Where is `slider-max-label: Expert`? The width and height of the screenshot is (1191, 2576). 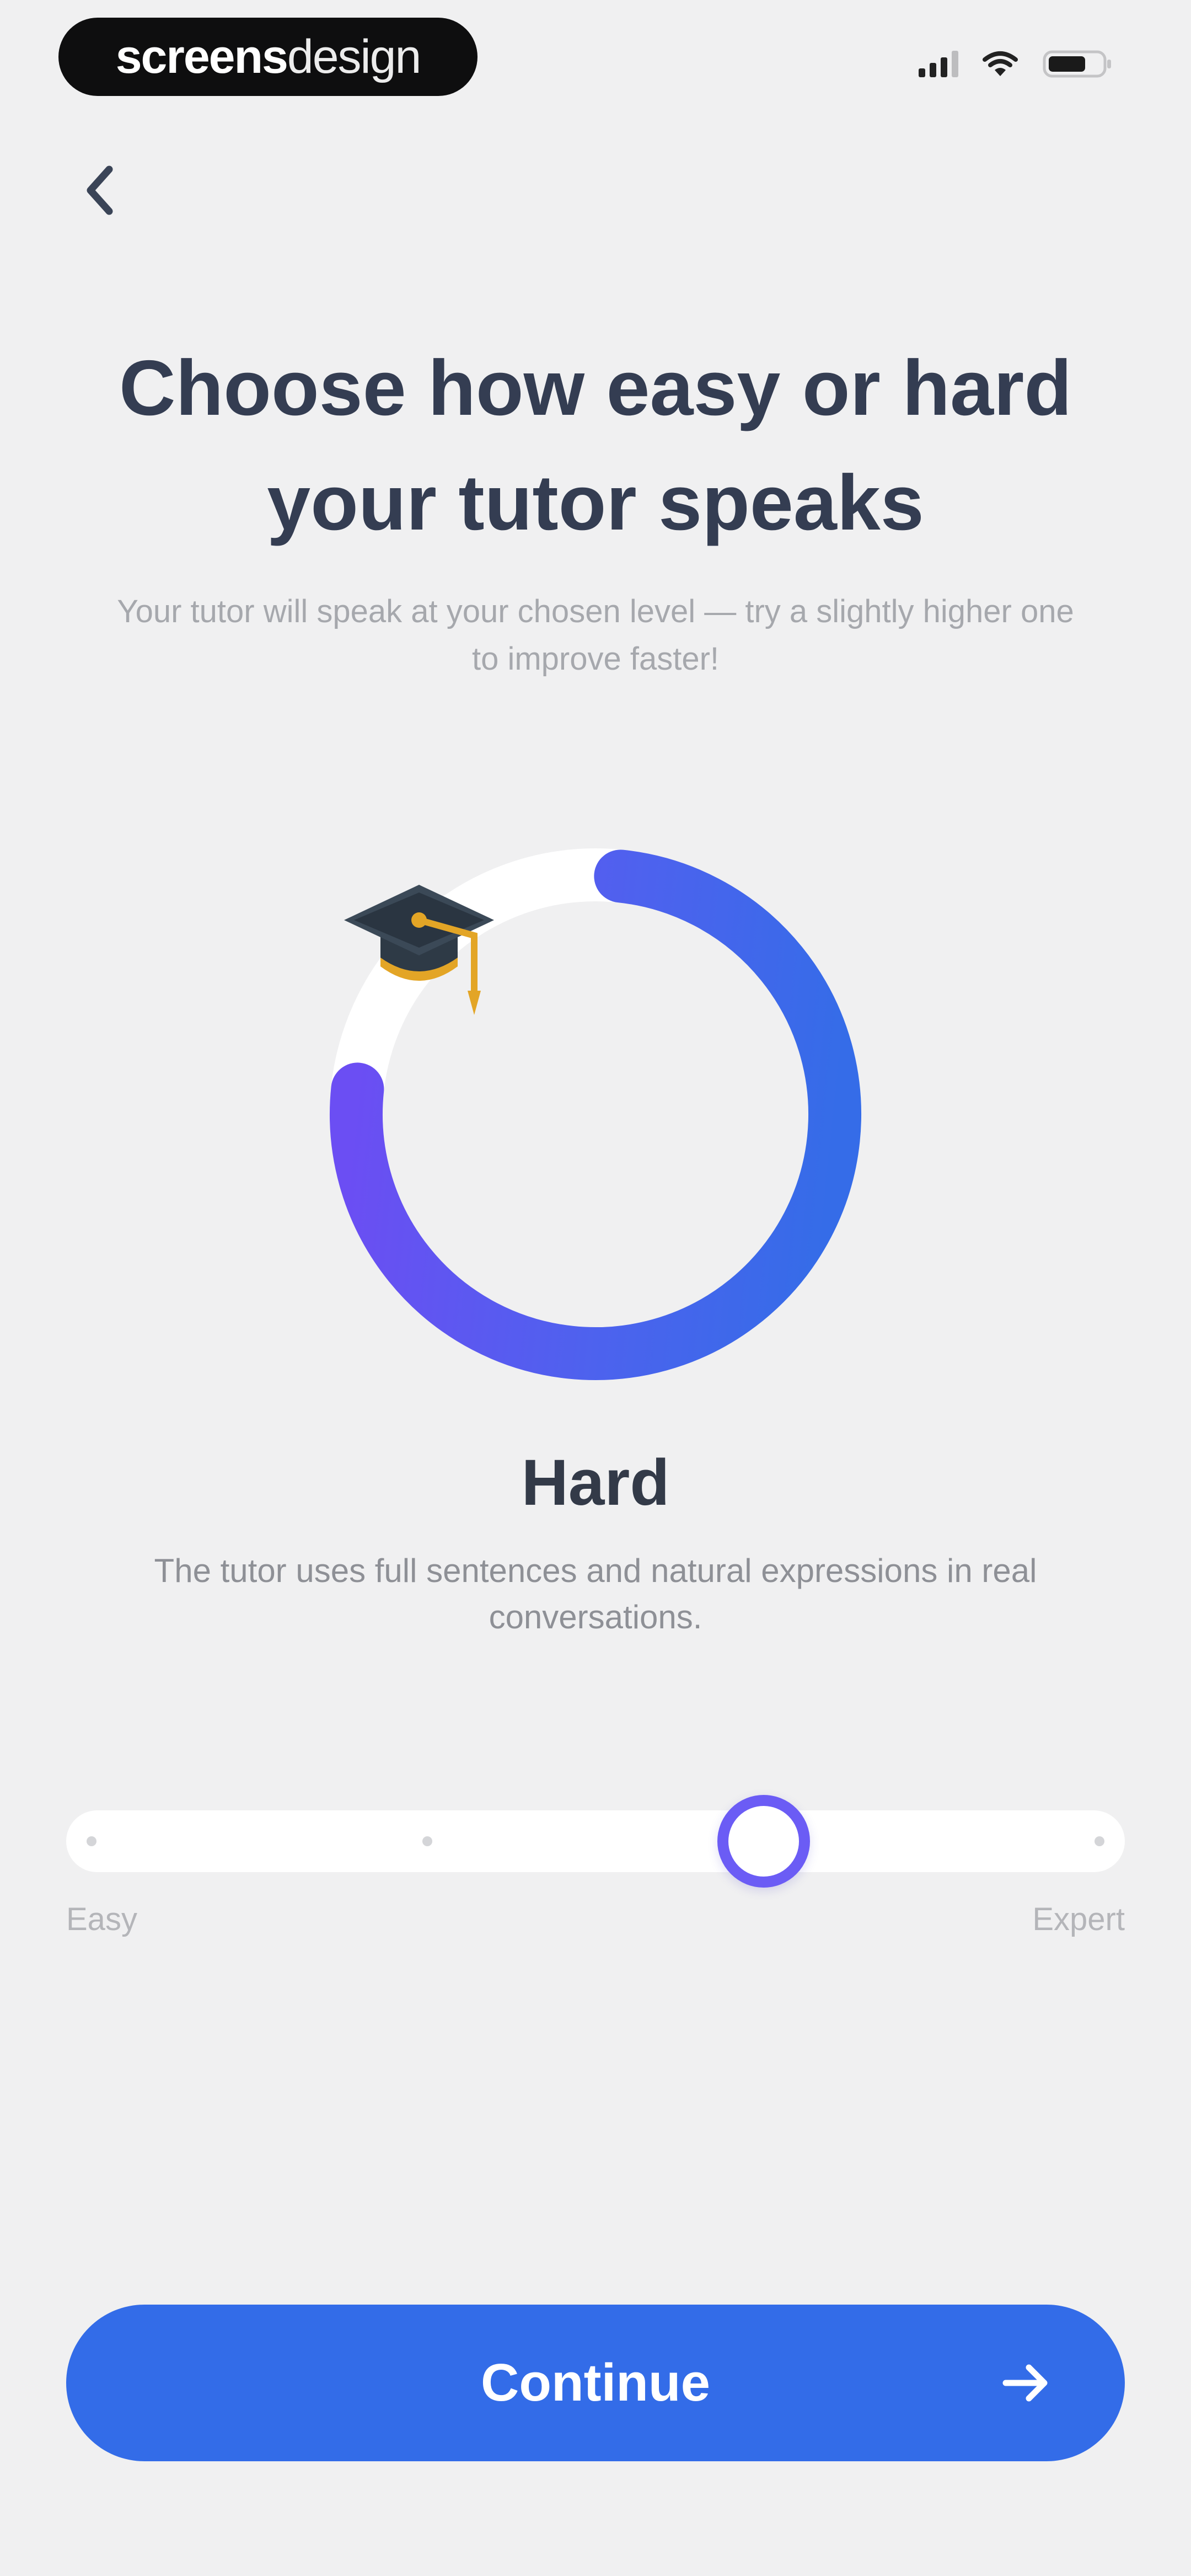
slider-max-label: Expert is located at coordinates (1078, 1919).